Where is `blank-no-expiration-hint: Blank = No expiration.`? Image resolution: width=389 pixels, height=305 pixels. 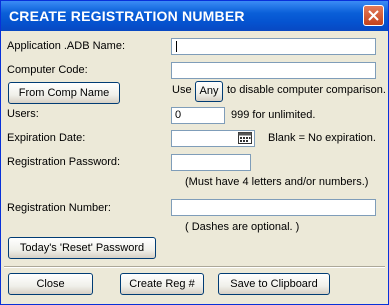
blank-no-expiration-hint: Blank = No expiration. is located at coordinates (322, 138).